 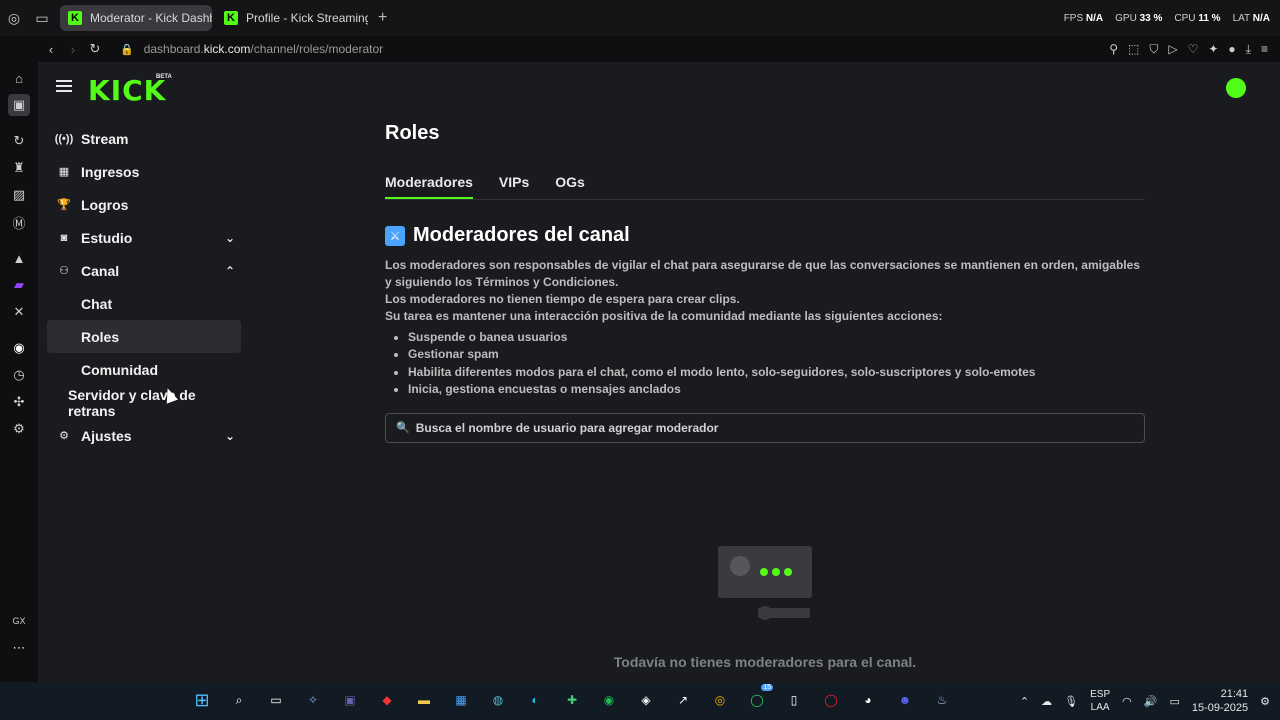 I want to click on sidebar-item-comunidad: Comunidad, so click(x=144, y=369).